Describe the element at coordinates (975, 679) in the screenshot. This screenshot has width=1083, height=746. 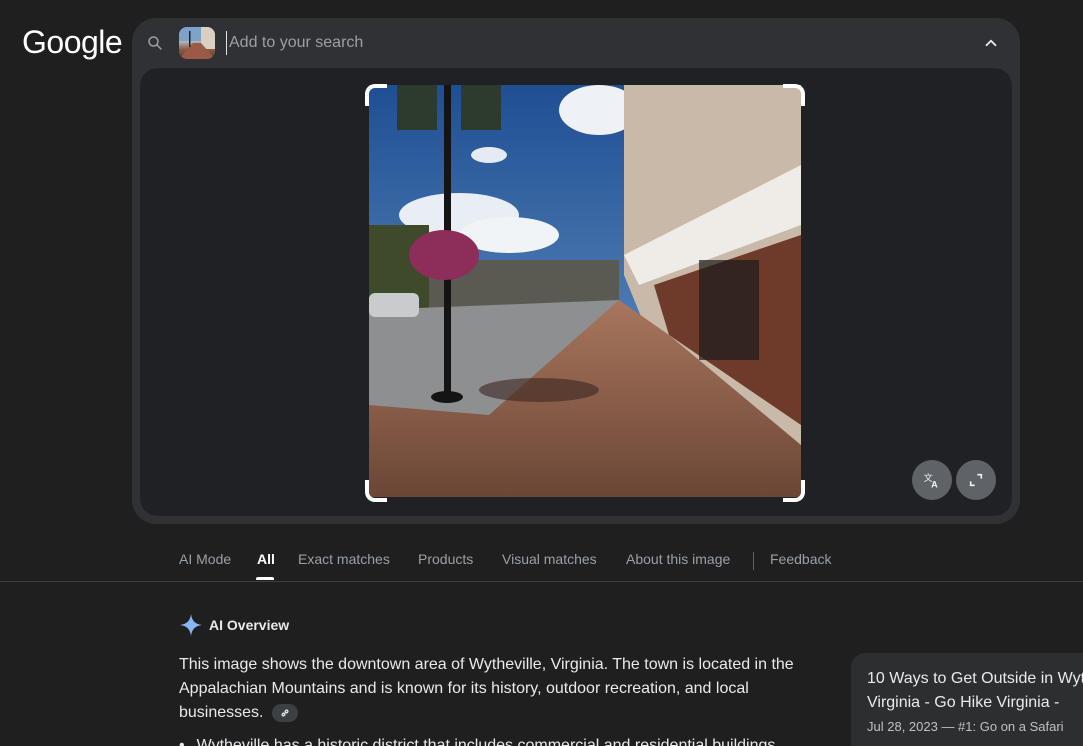
I see `source-card-title-line1: 10 Ways to Get Outside in Wytheville` at that location.